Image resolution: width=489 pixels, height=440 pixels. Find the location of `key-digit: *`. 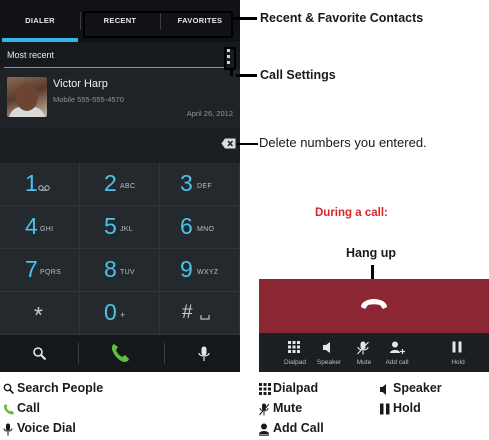

key-digit: * is located at coordinates (38, 315).